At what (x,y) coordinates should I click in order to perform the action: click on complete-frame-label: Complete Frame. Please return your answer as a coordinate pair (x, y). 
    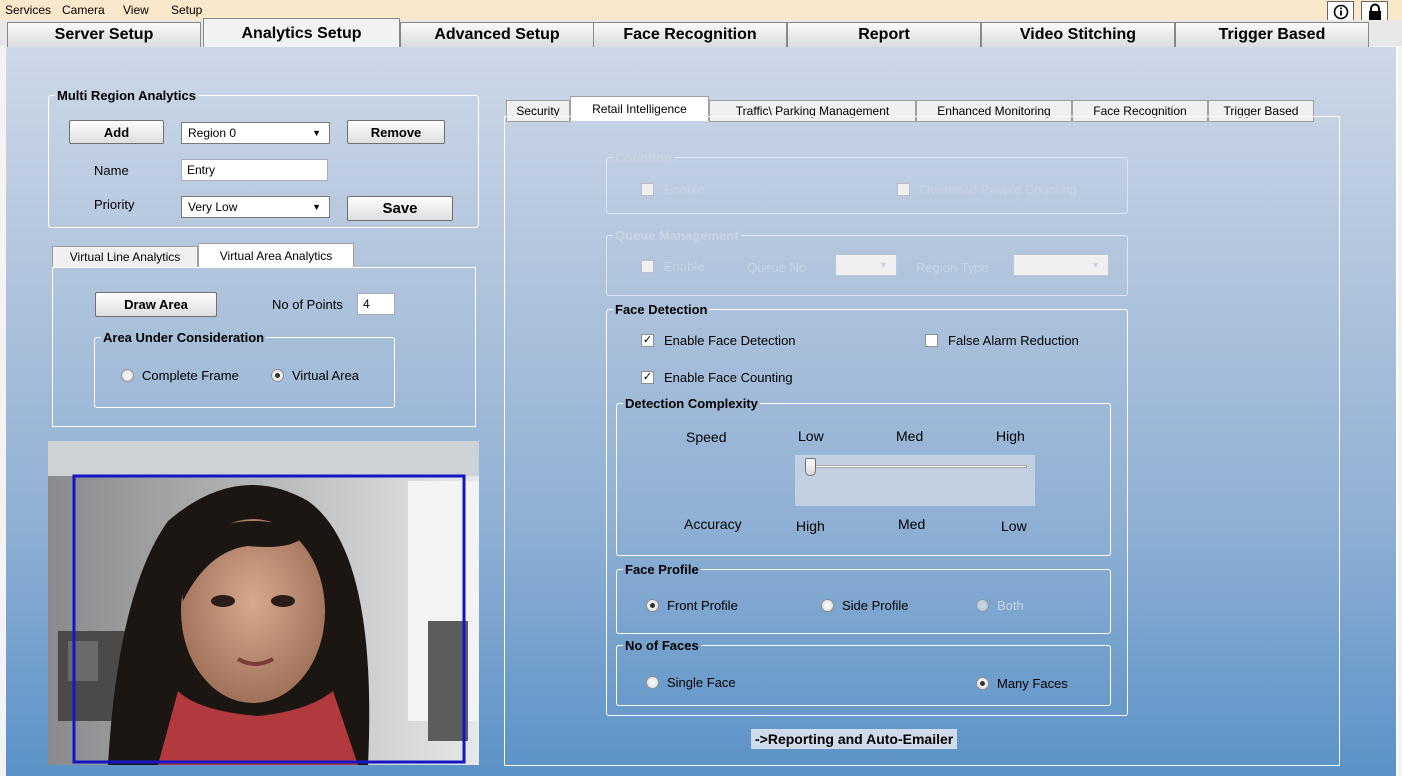
    Looking at the image, I should click on (190, 375).